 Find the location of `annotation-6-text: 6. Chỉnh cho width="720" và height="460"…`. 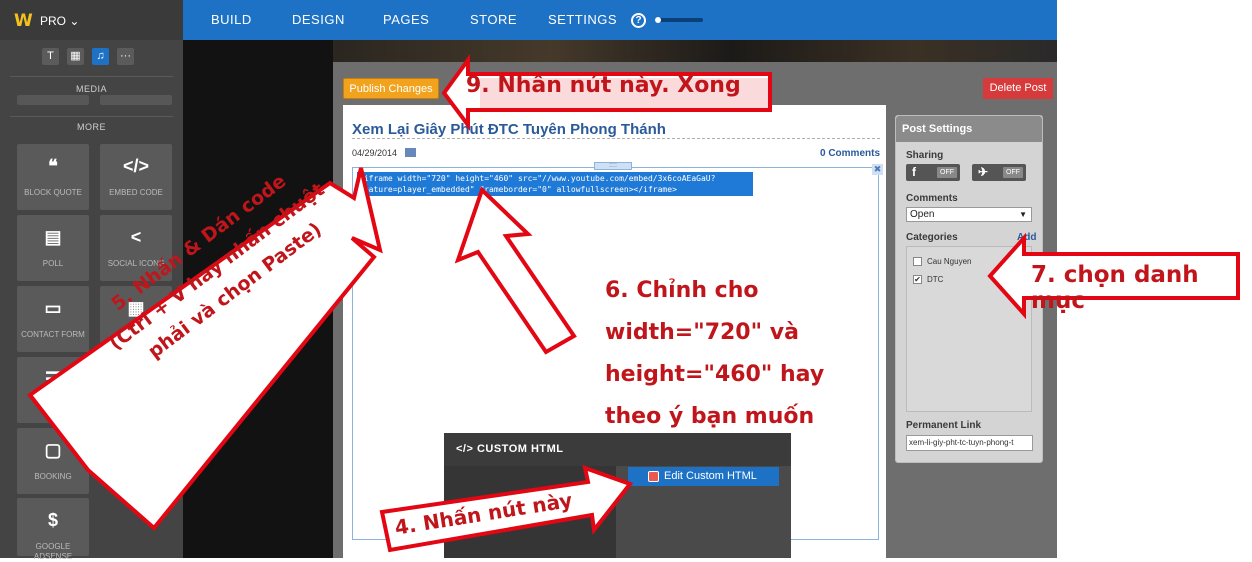

annotation-6-text: 6. Chỉnh cho width="720" và height="460"… is located at coordinates (715, 353).